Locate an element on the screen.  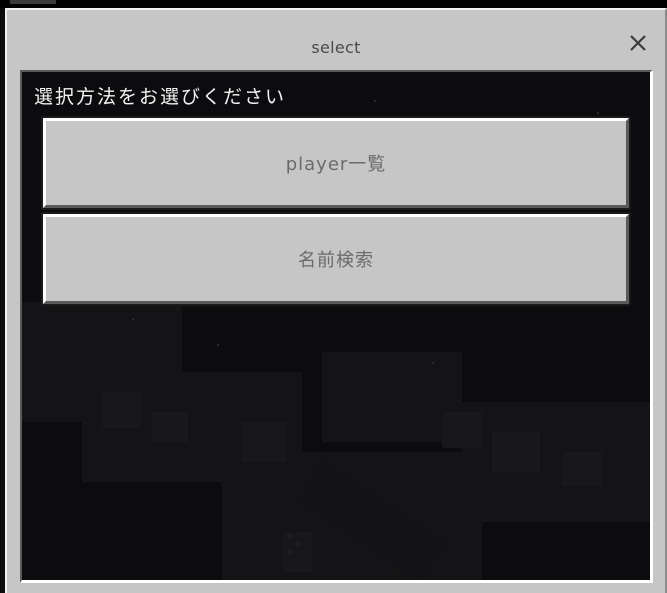
dialog-title: select is located at coordinates (336, 47).